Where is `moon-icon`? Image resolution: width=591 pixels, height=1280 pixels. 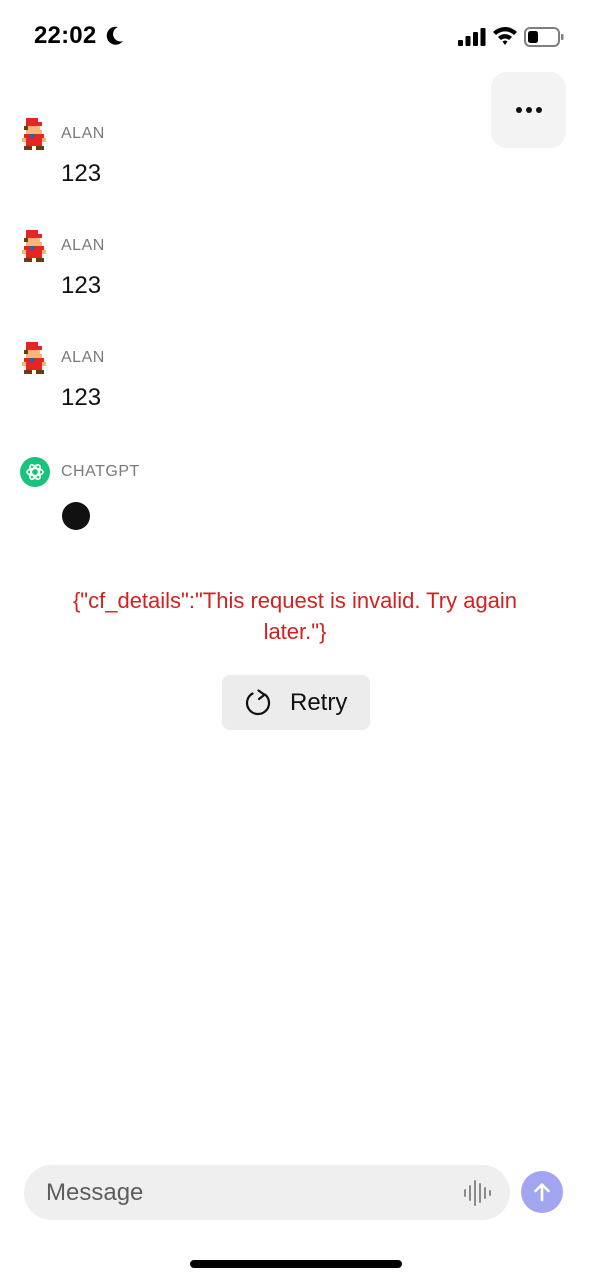
moon-icon is located at coordinates (114, 35).